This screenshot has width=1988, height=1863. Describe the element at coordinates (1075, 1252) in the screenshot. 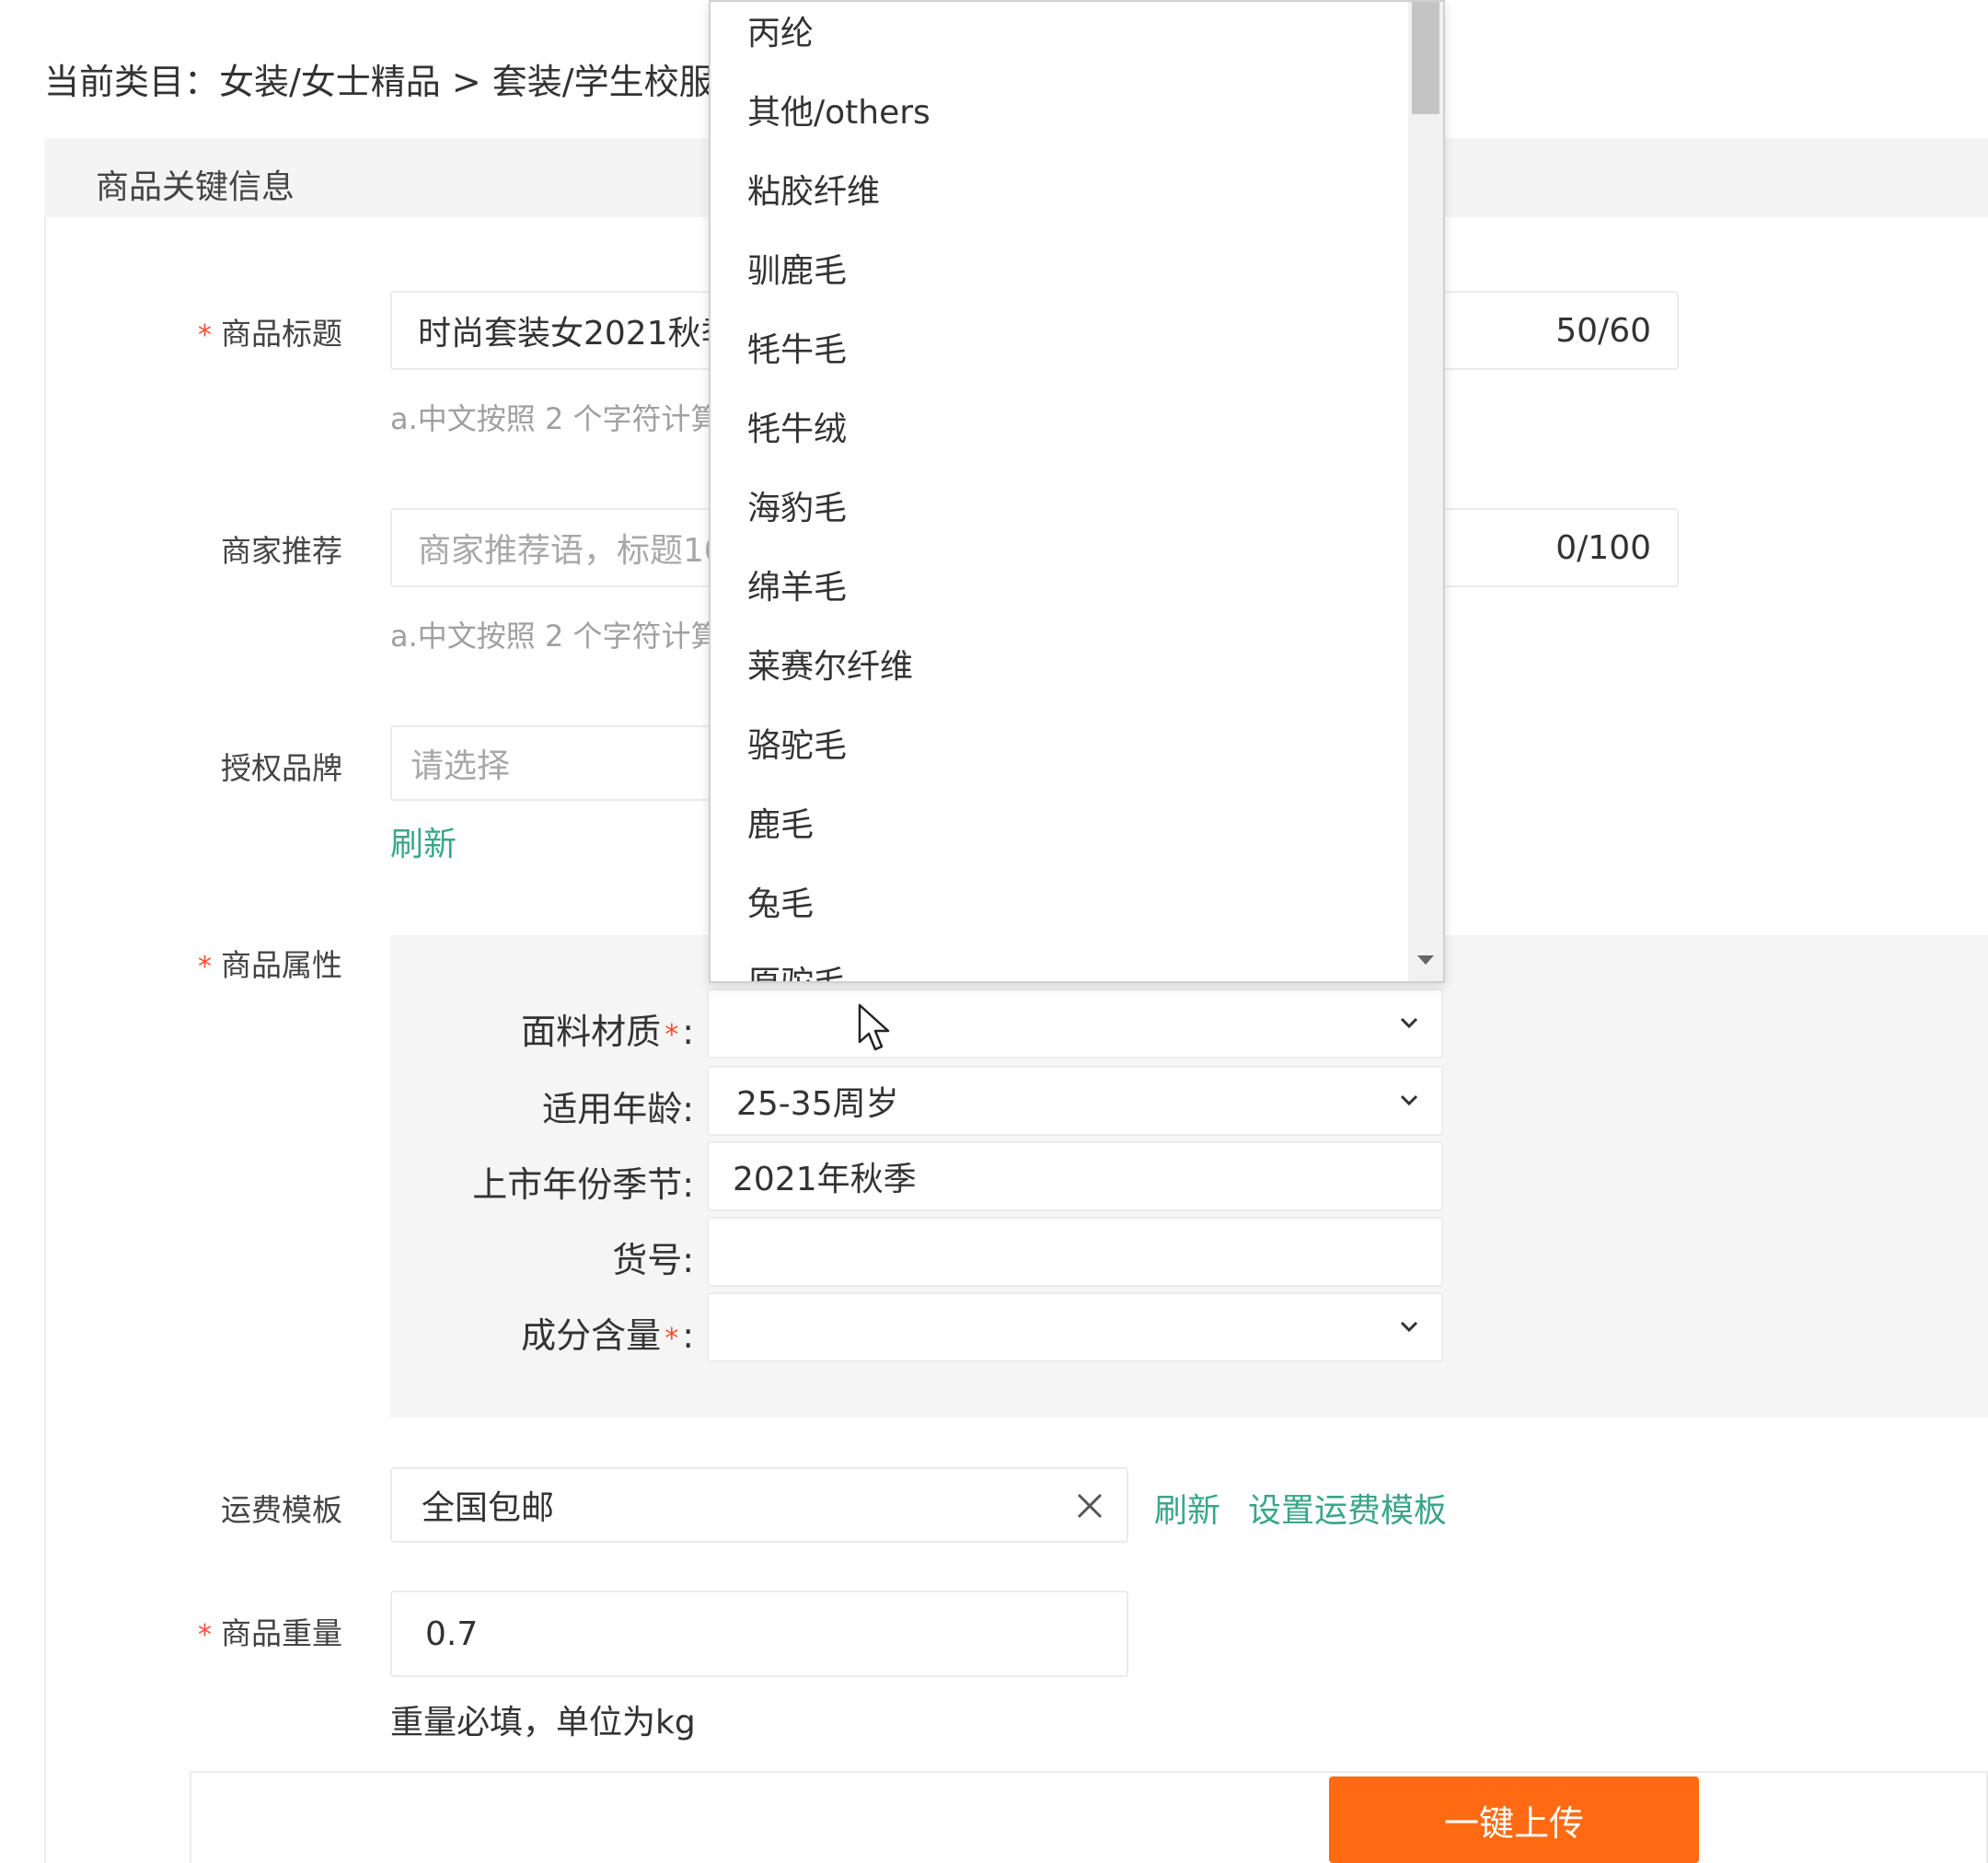

I see `sku-input` at that location.